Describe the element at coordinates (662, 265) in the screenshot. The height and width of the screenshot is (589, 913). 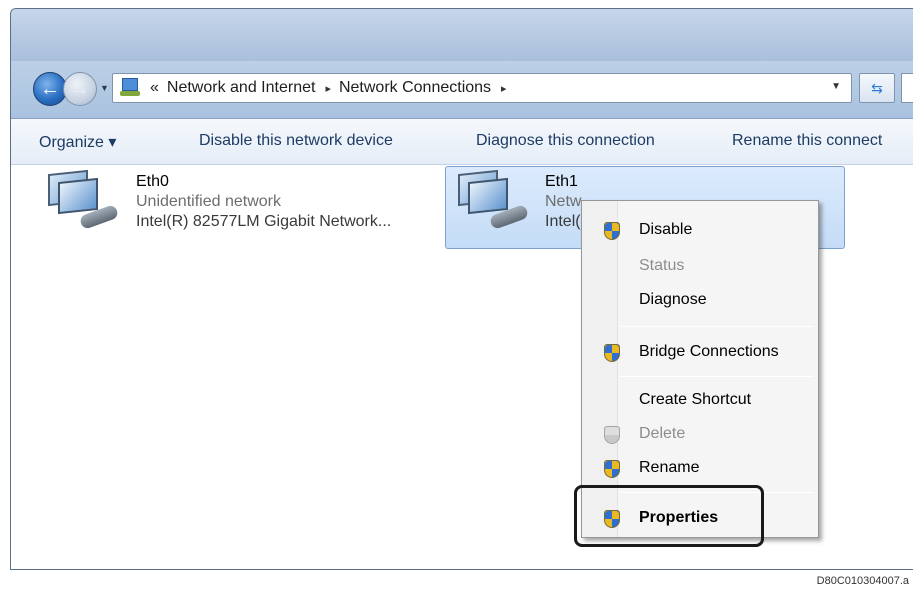
I see `menu-item-label: Status` at that location.